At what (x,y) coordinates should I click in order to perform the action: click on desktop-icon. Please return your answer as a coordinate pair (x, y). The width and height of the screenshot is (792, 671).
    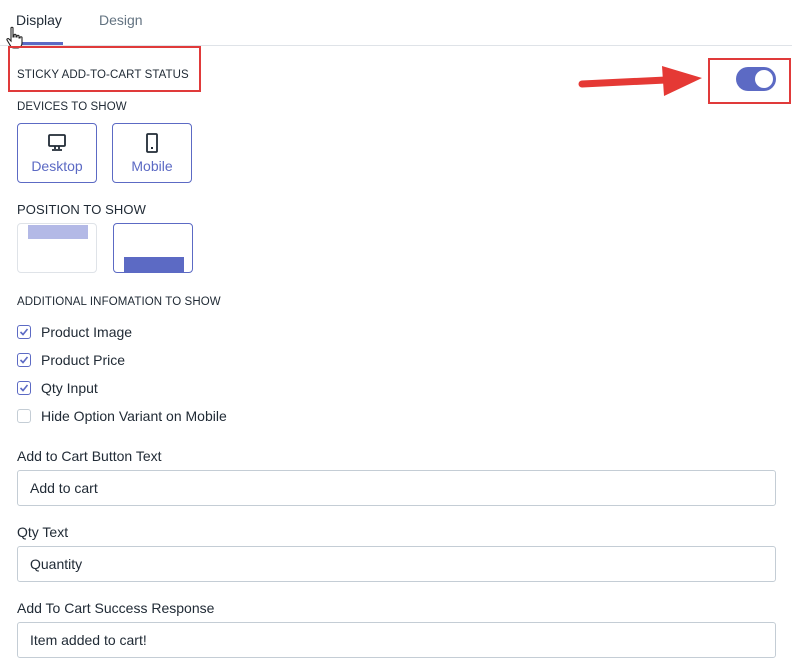
    Looking at the image, I should click on (57, 142).